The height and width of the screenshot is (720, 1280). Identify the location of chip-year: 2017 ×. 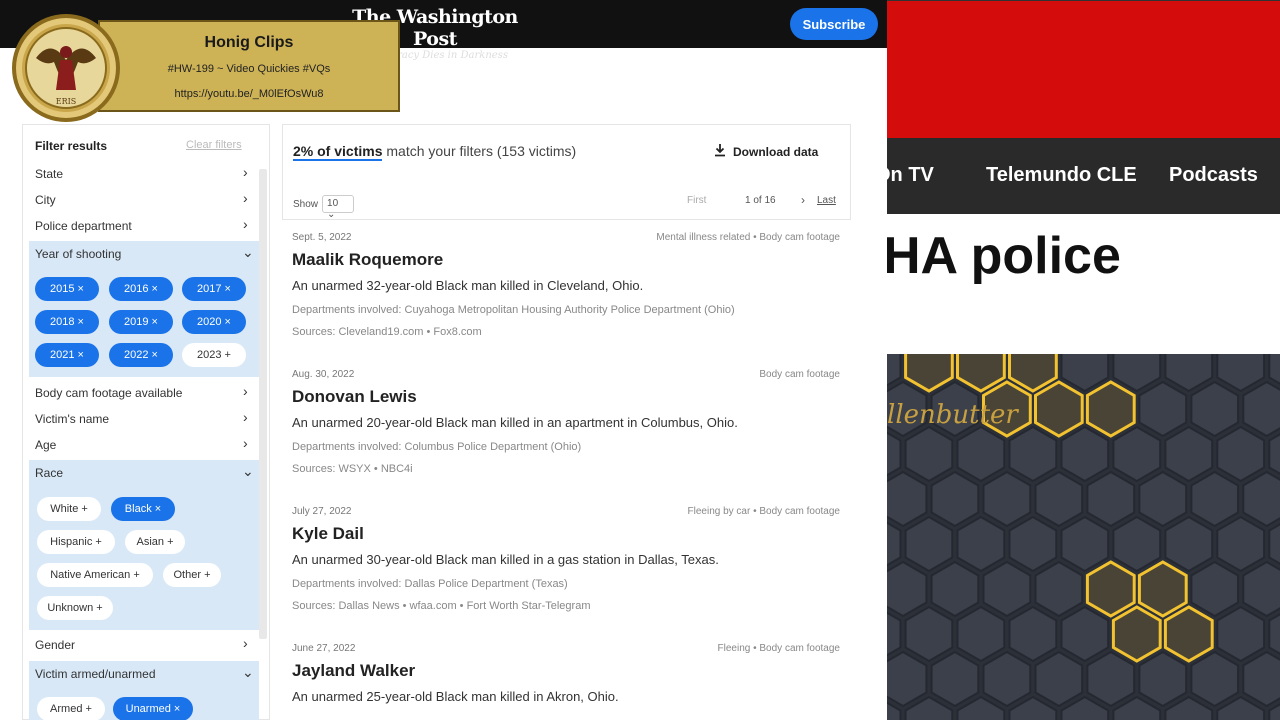
(214, 289).